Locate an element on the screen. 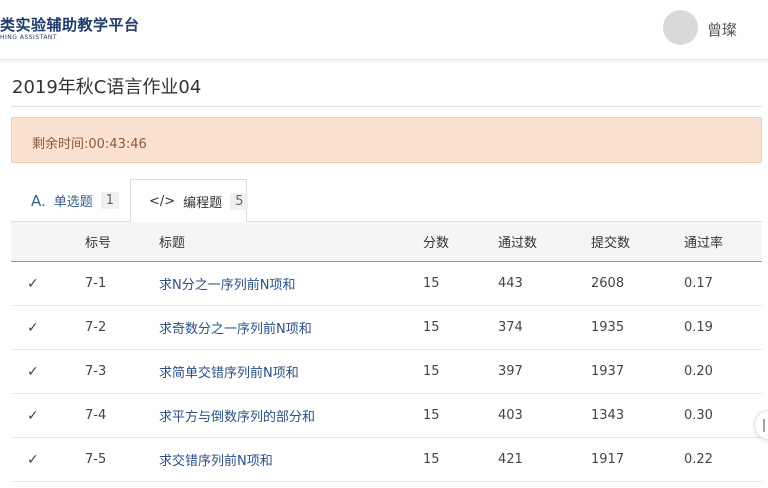 The height and width of the screenshot is (488, 768). problem-passed: 443 is located at coordinates (510, 283).